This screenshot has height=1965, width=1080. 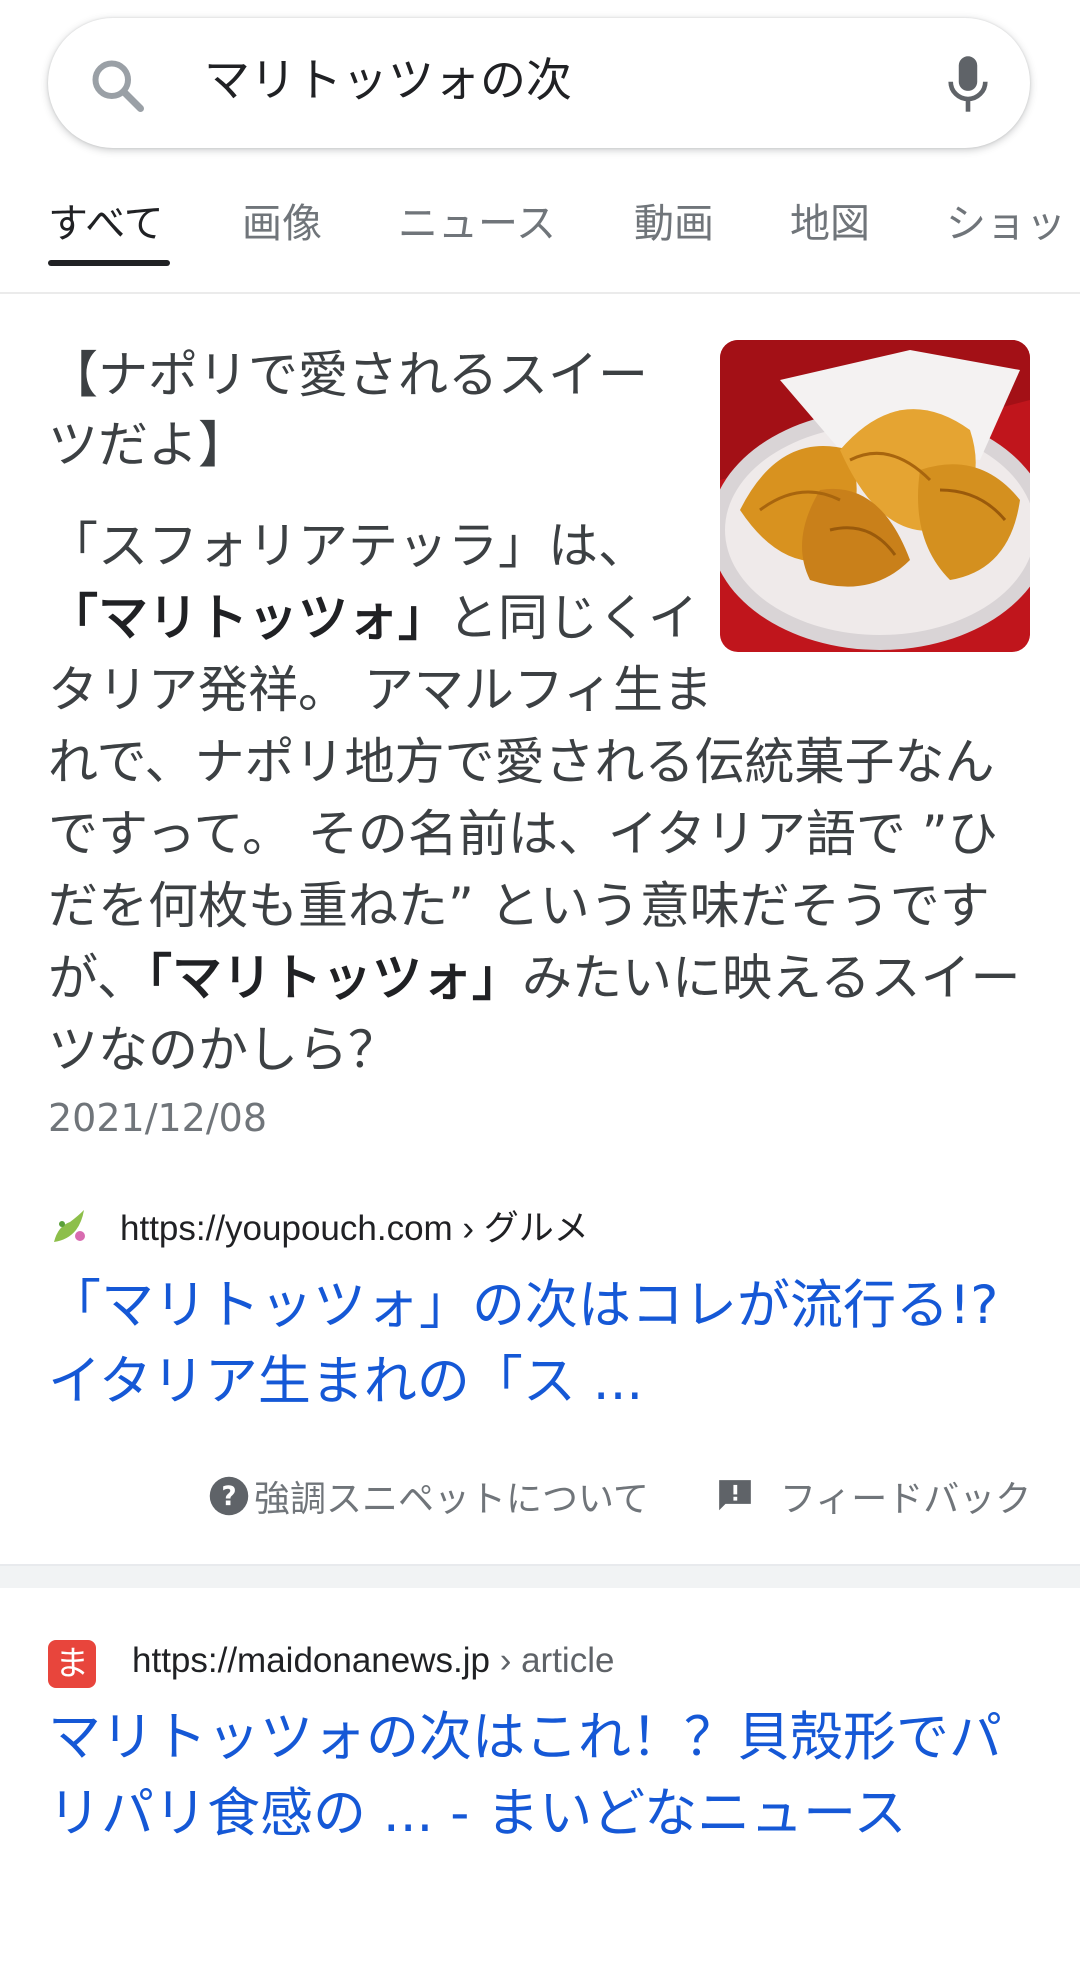 I want to click on search-tabs: すべて 画像 ニュース 動画 地図 ショッ, so click(x=540, y=220).